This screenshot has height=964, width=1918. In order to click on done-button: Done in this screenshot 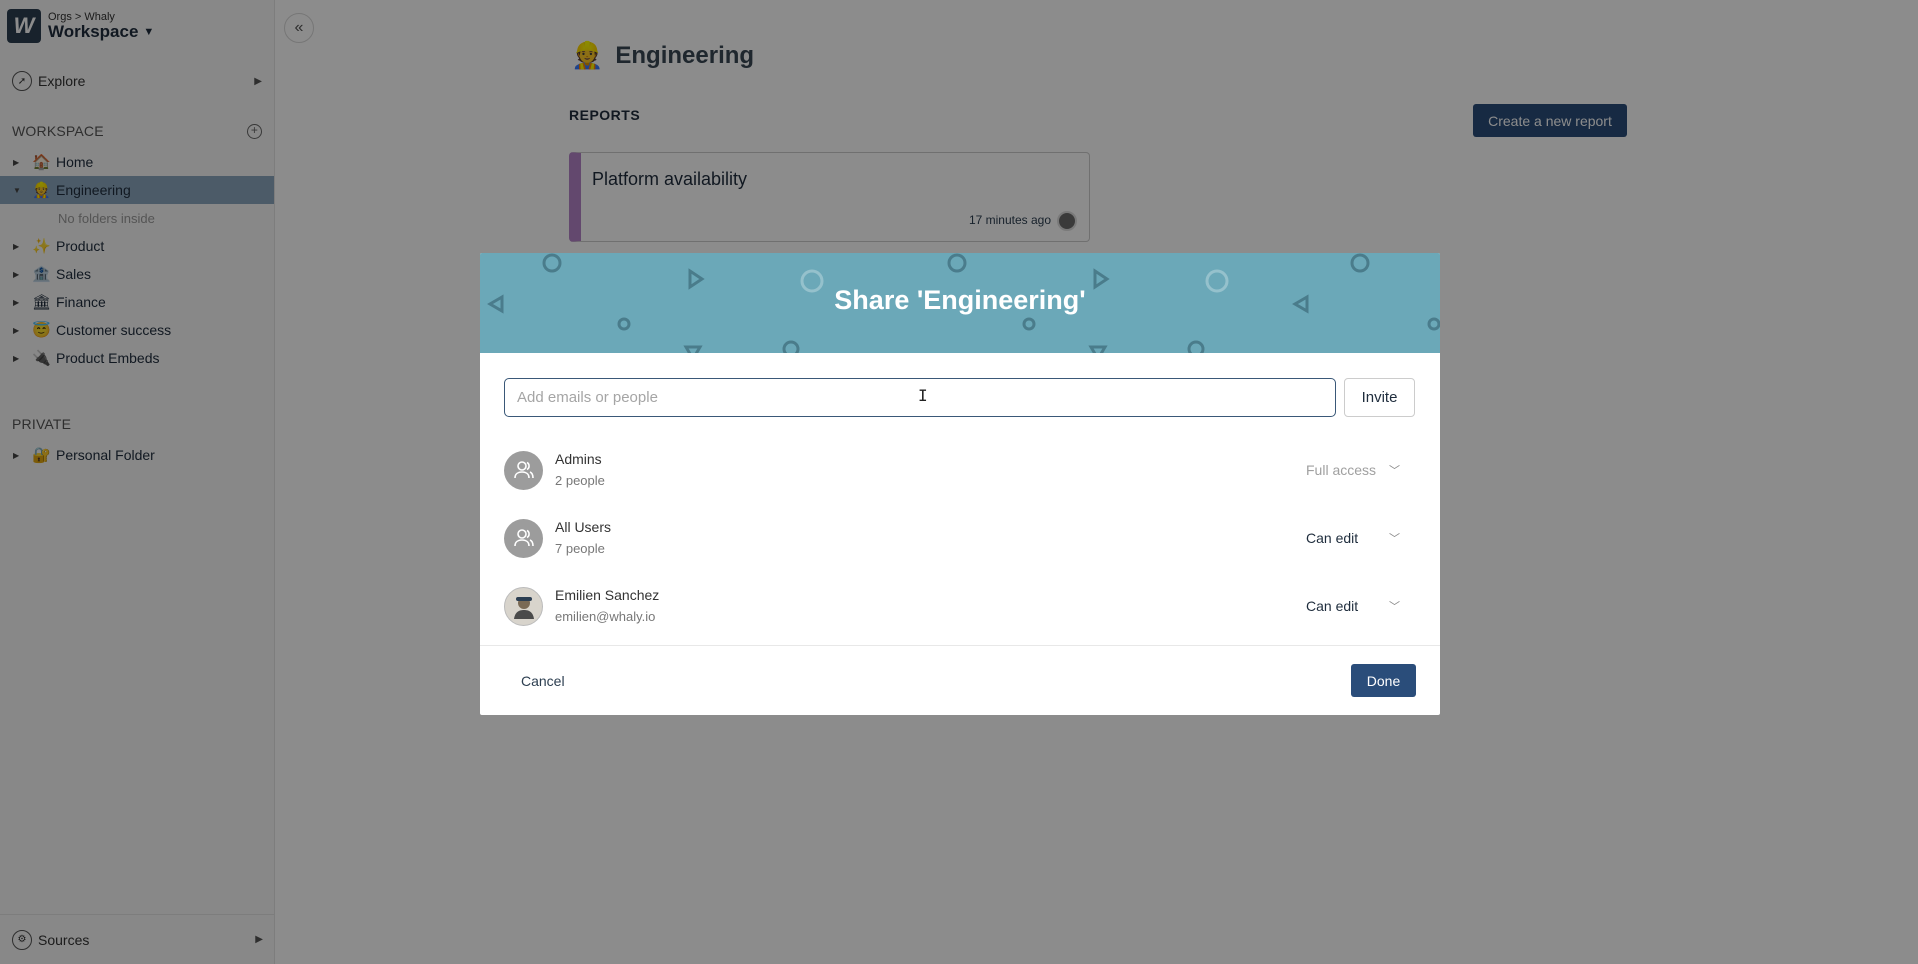, I will do `click(1383, 680)`.